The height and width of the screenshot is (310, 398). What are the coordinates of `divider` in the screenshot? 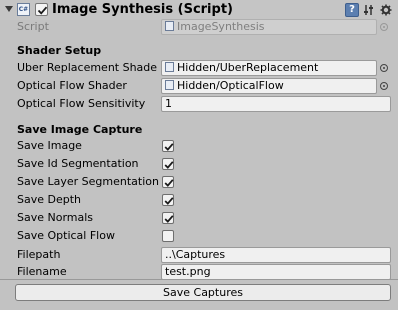 It's located at (199, 279).